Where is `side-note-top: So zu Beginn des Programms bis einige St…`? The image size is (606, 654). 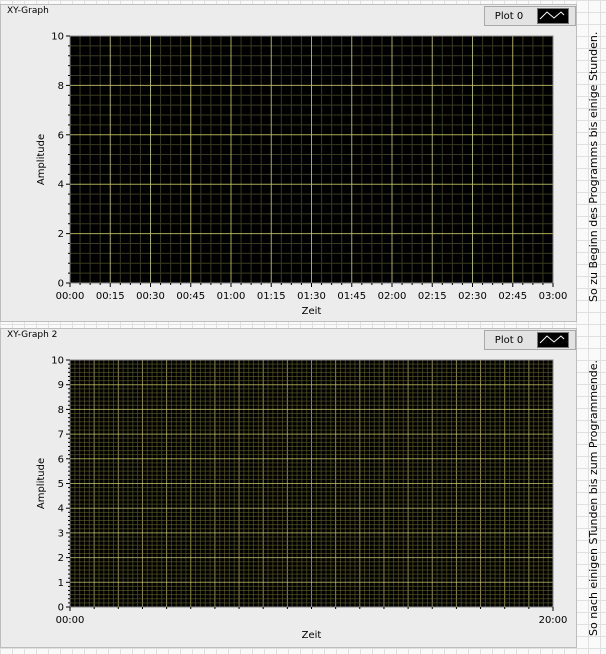
side-note-top: So zu Beginn des Programms bis einige St… is located at coordinates (593, 166).